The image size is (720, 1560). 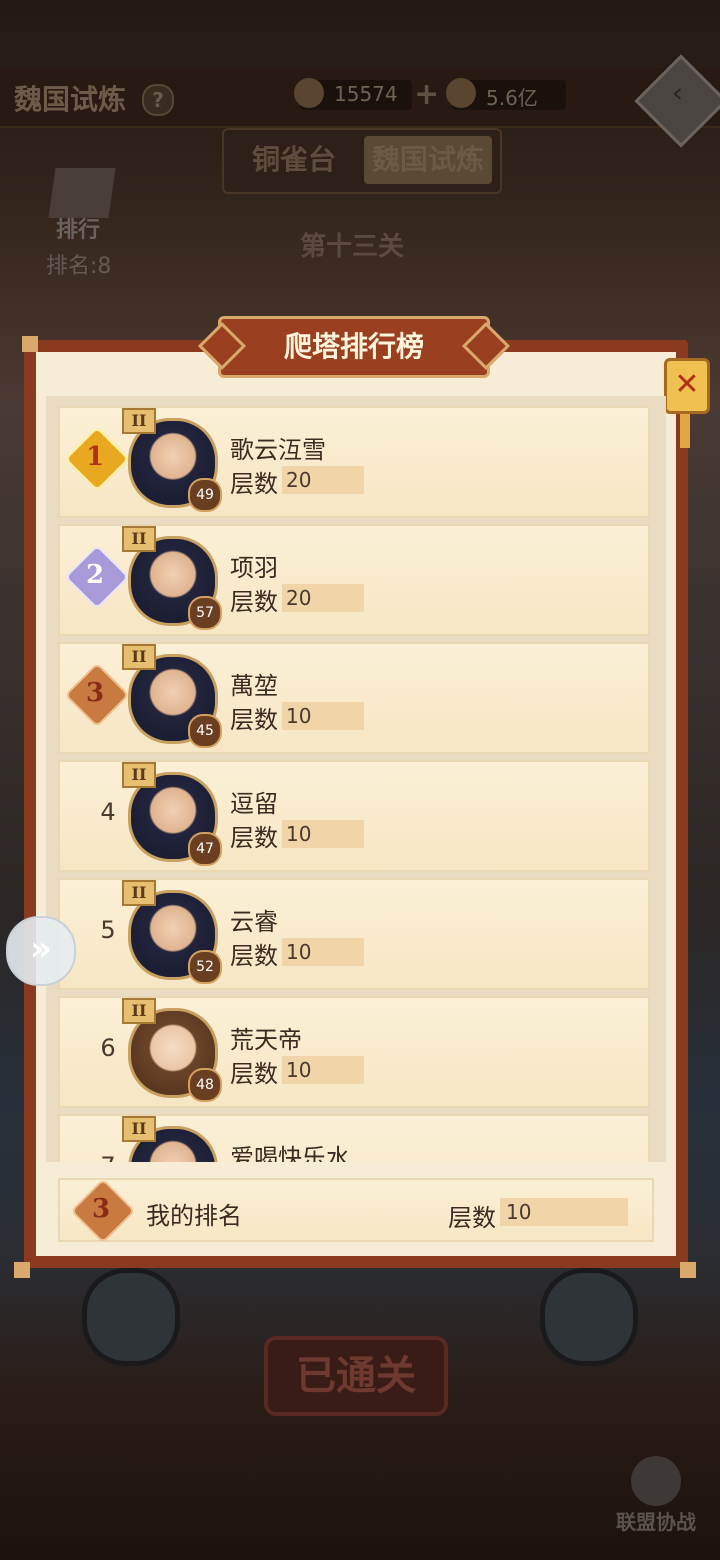 I want to click on ranking-shortcut-label: 排行, so click(x=78, y=228).